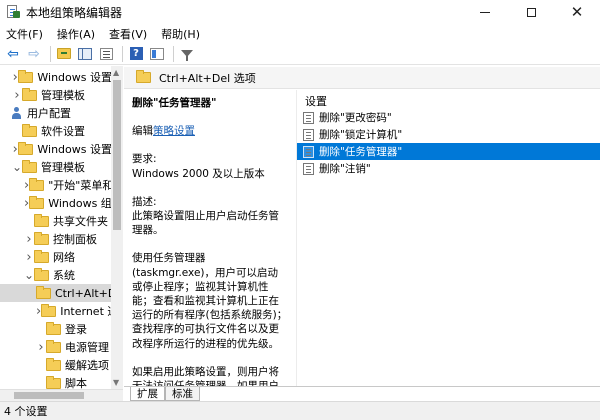 The height and width of the screenshot is (420, 600). I want to click on tree-item: ⌄ 系统, so click(56, 275).